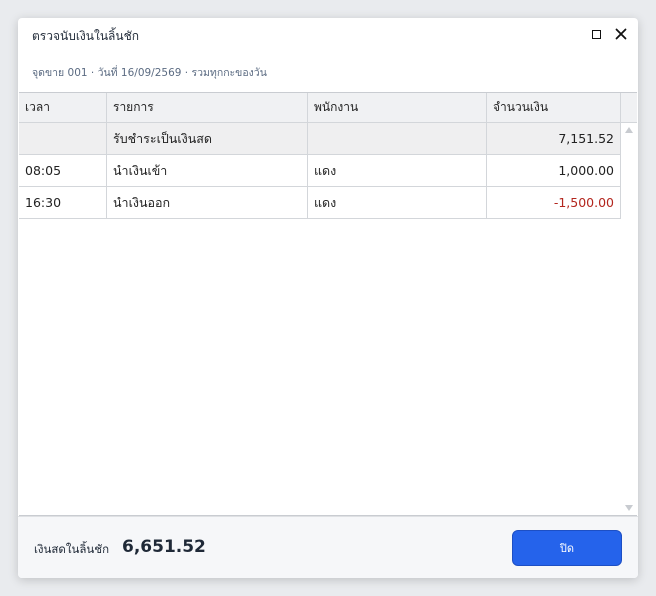  I want to click on column-header-staff: พนักงาน, so click(397, 107).